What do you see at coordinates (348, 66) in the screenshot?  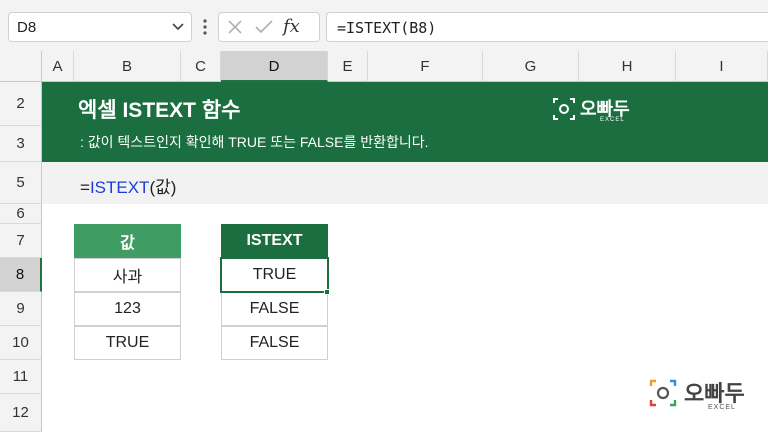 I see `column-header-e: E` at bounding box center [348, 66].